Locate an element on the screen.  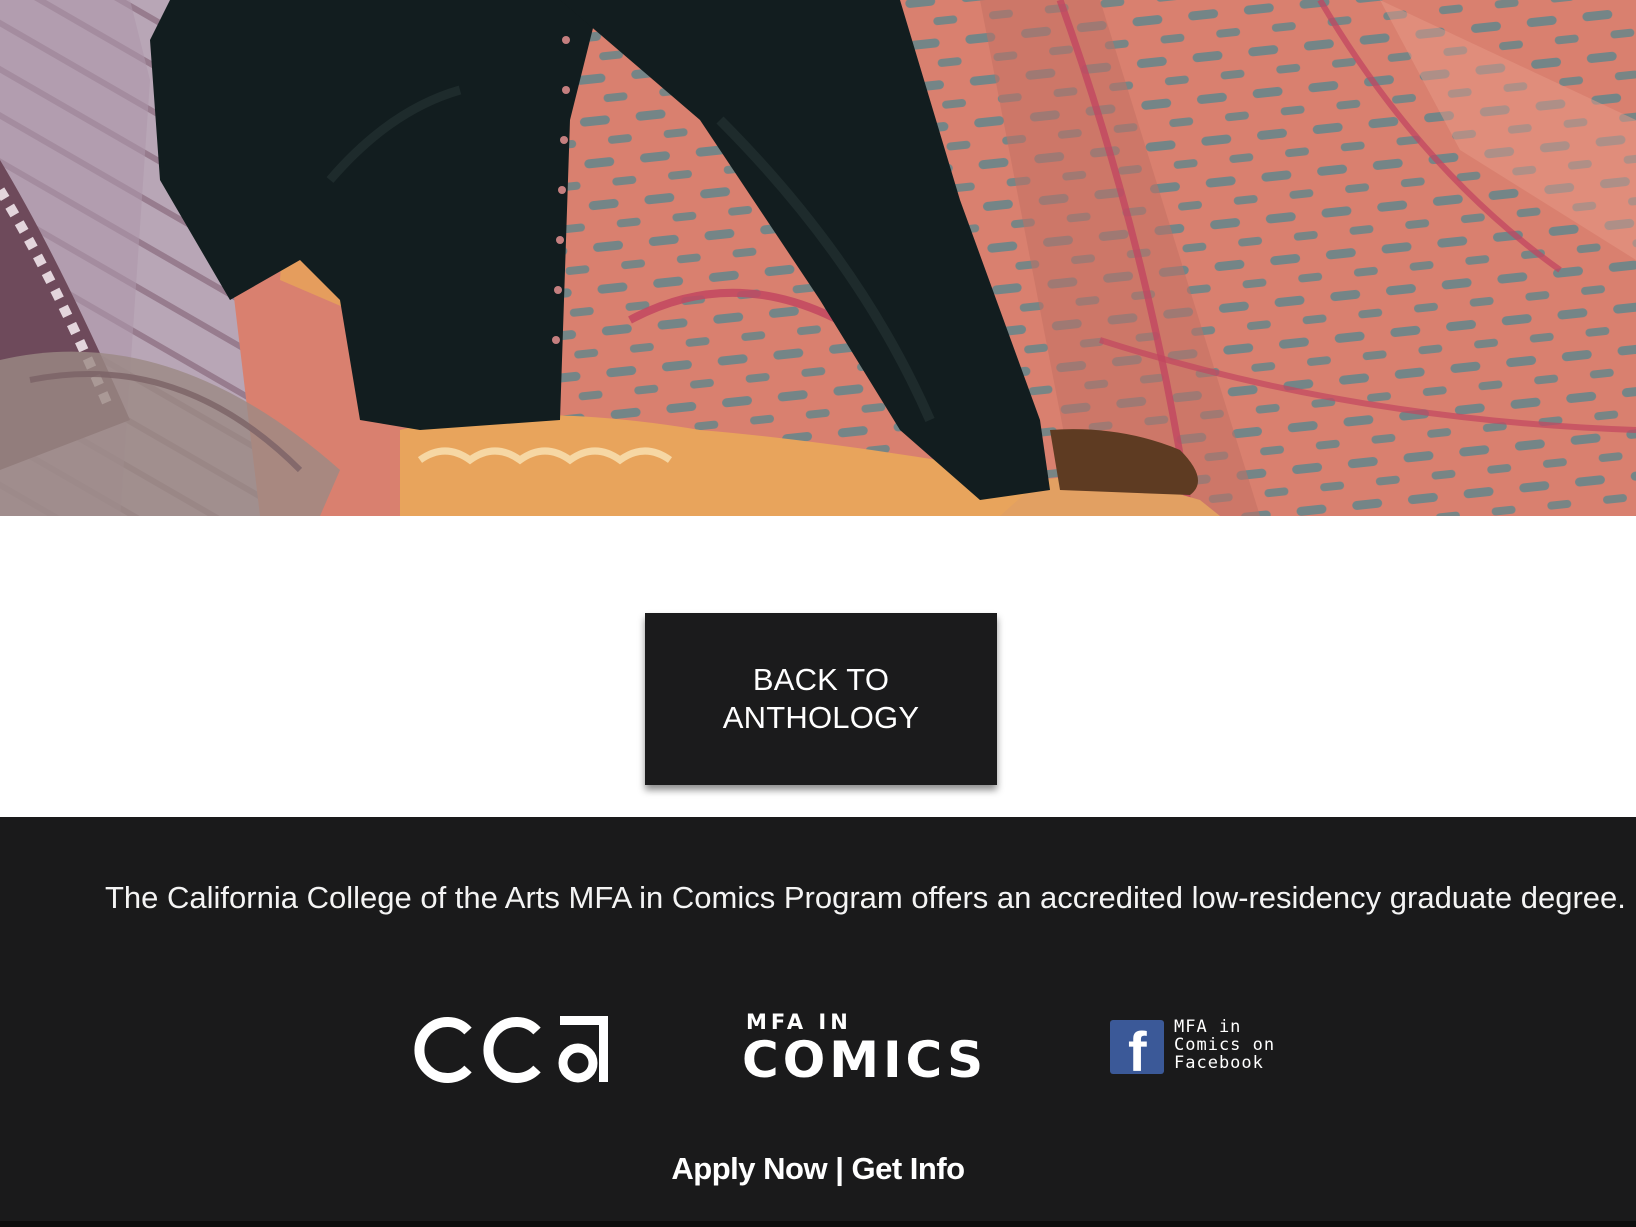
facebook-icon-letter: f is located at coordinates (1137, 1047).